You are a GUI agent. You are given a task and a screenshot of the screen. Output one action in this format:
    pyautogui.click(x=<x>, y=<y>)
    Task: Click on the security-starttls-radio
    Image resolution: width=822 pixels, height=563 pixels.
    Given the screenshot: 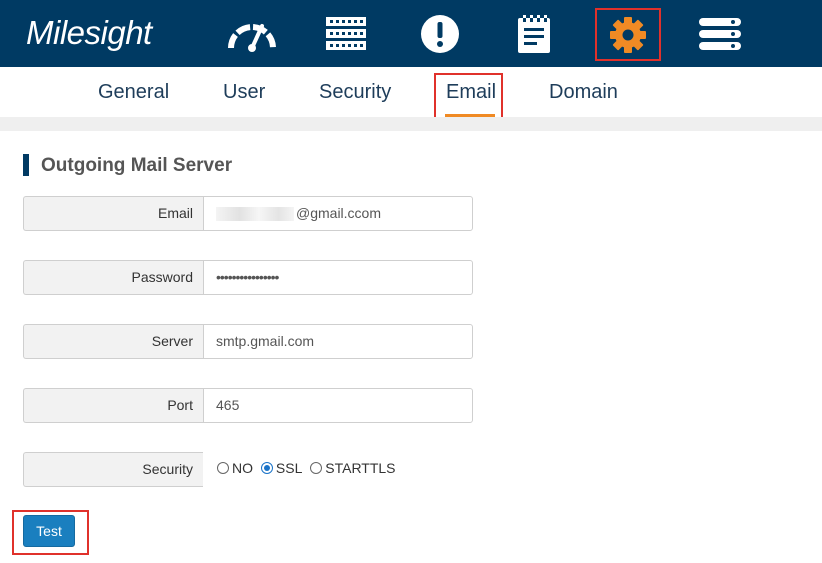 What is the action you would take?
    pyautogui.click(x=316, y=468)
    